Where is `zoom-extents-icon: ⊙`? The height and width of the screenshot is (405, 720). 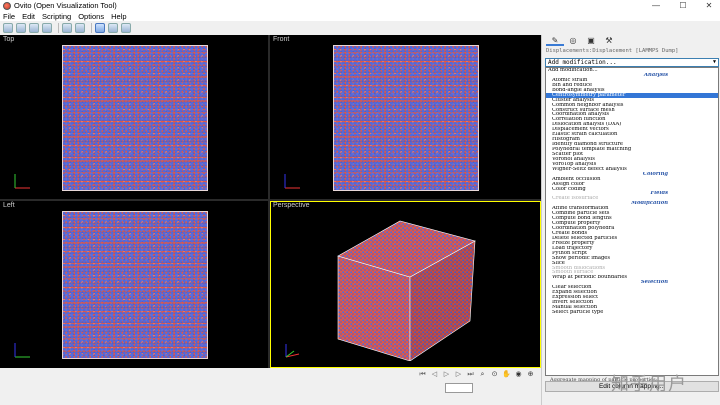
zoom-extents-icon: ⊙ is located at coordinates (494, 374).